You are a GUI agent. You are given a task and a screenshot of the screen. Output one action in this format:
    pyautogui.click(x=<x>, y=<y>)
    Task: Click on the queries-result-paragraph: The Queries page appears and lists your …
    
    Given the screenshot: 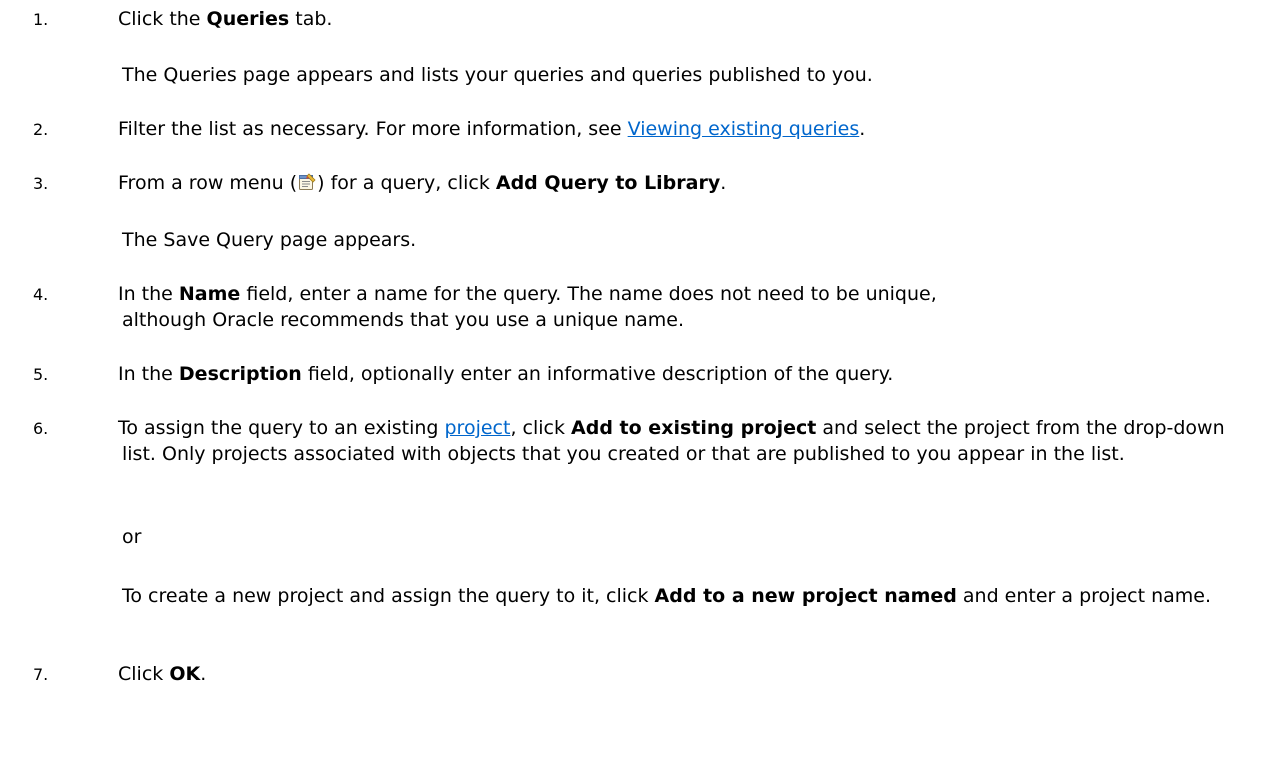 What is the action you would take?
    pyautogui.click(x=497, y=75)
    